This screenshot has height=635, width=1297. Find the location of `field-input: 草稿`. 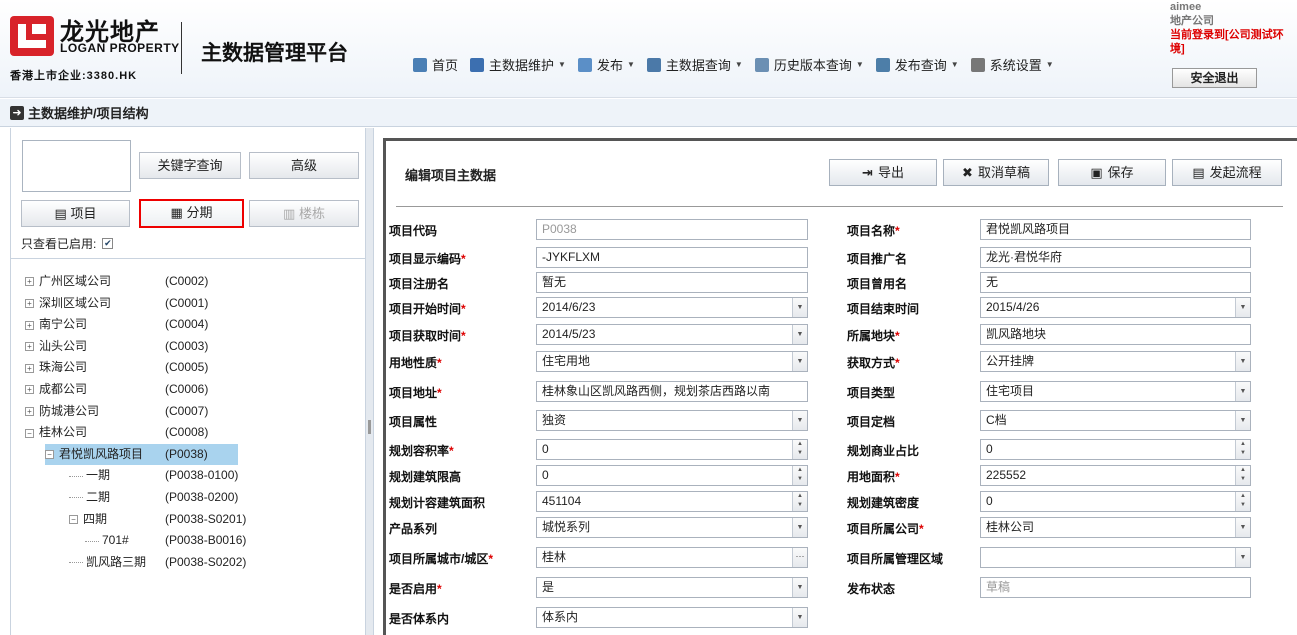

field-input: 草稿 is located at coordinates (1115, 587).